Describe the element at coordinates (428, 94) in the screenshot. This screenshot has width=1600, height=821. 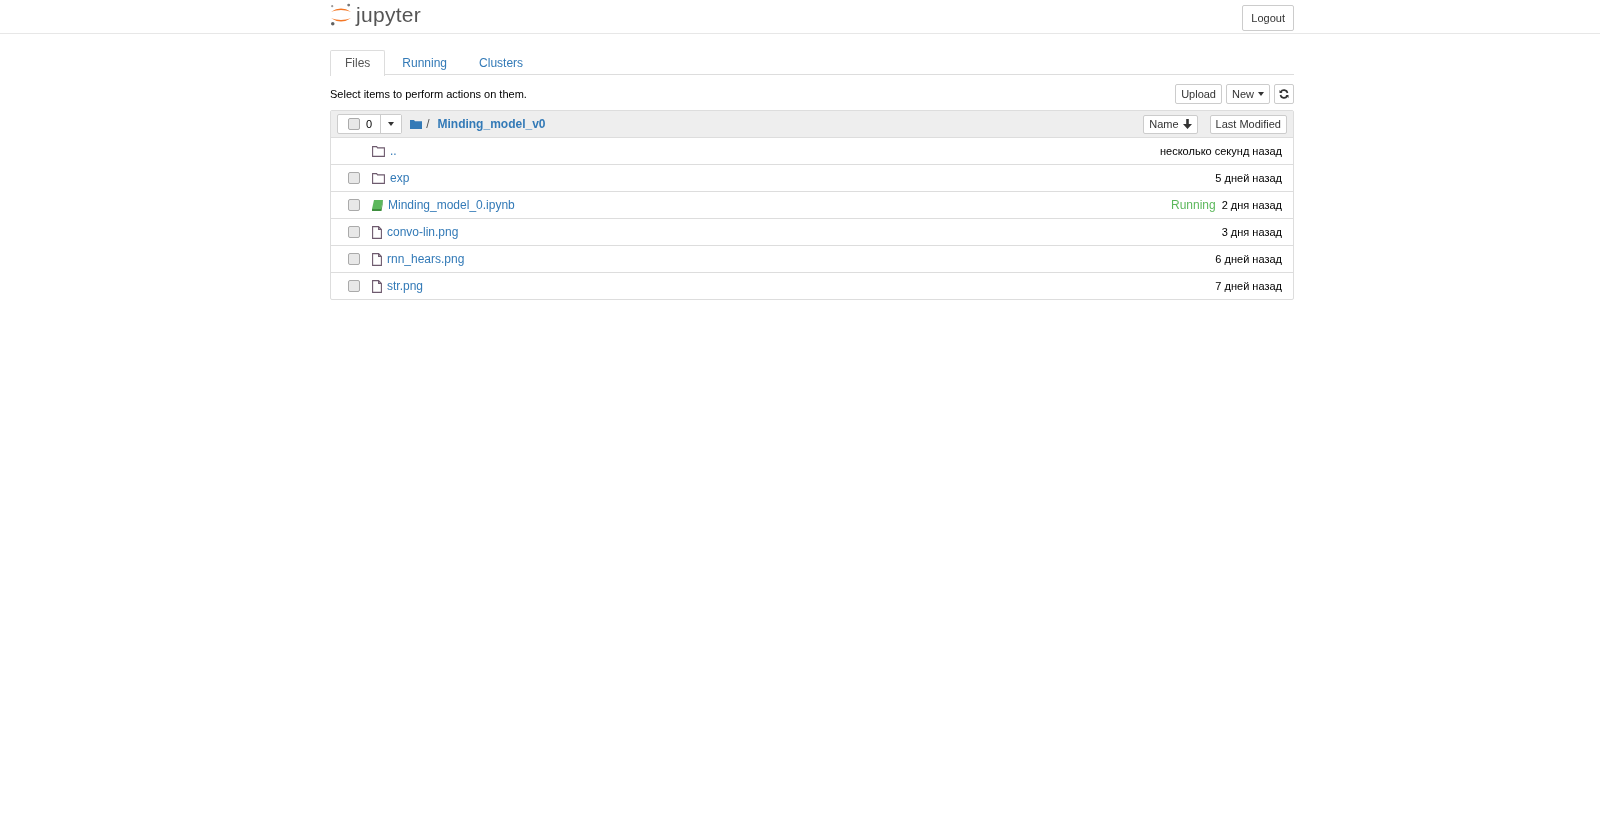
I see `hint-text: Select items to perform actions on them.` at that location.